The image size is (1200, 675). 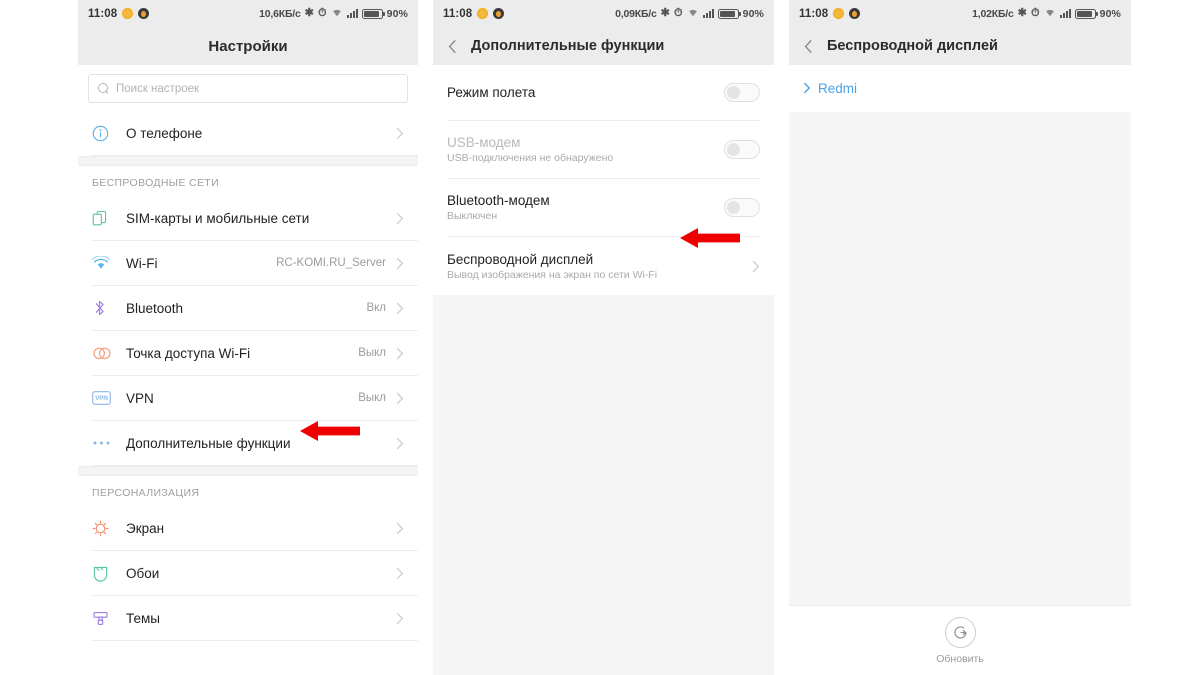 What do you see at coordinates (530, 149) in the screenshot?
I see `row-text: USB-модем USB-подключения не обнаружено` at bounding box center [530, 149].